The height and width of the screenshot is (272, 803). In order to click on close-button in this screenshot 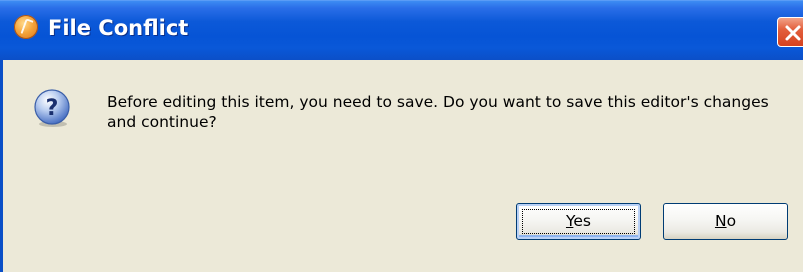, I will do `click(790, 32)`.